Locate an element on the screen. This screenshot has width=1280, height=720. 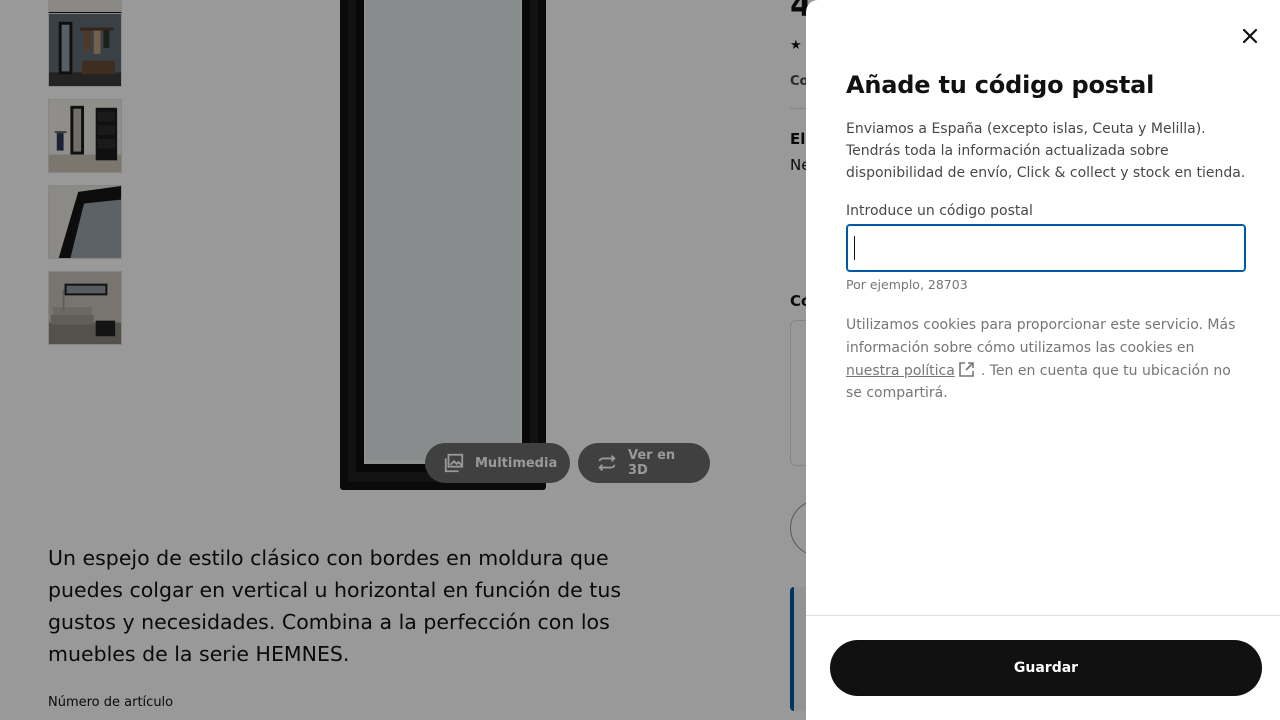
sheet-title: Añade tu código postal is located at coordinates (1000, 85).